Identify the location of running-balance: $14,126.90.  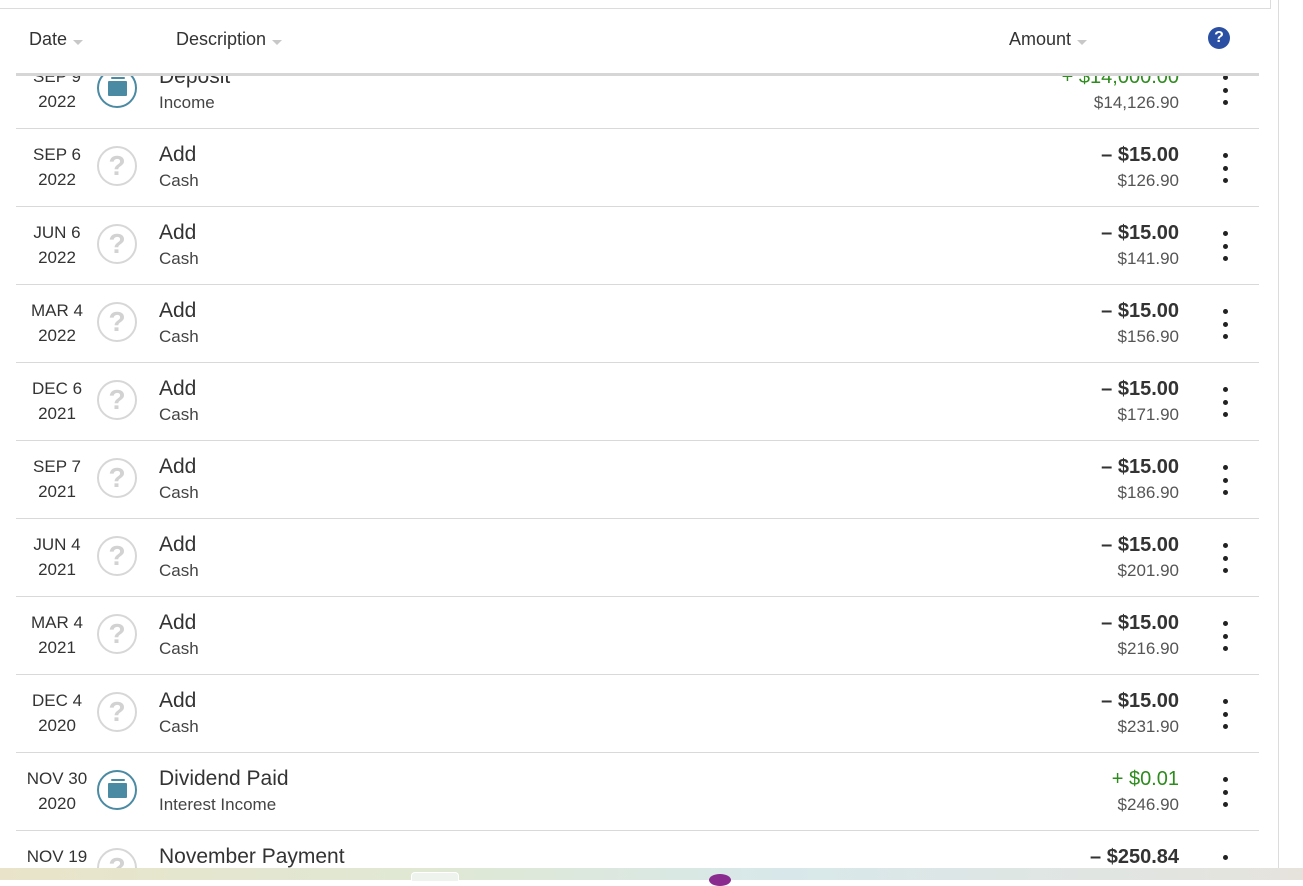
(1136, 102).